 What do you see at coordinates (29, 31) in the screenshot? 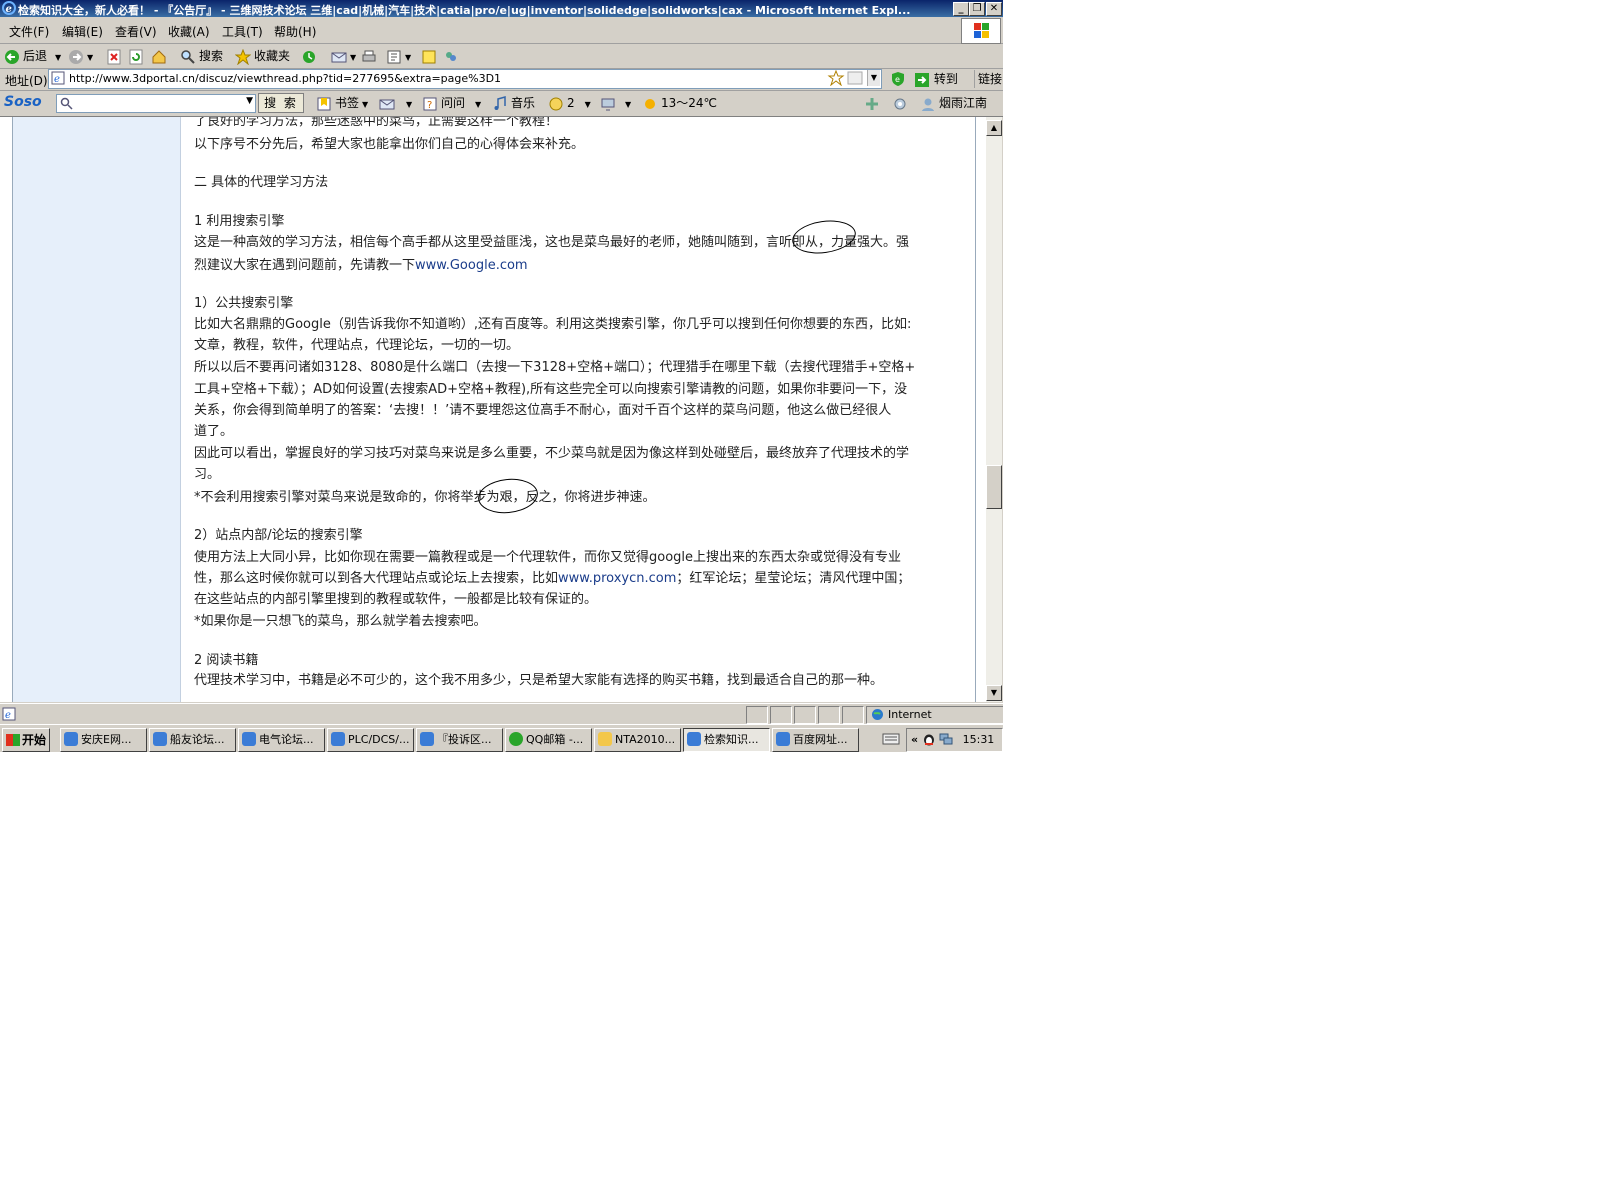
I see `menu-file: 文件(F)` at bounding box center [29, 31].